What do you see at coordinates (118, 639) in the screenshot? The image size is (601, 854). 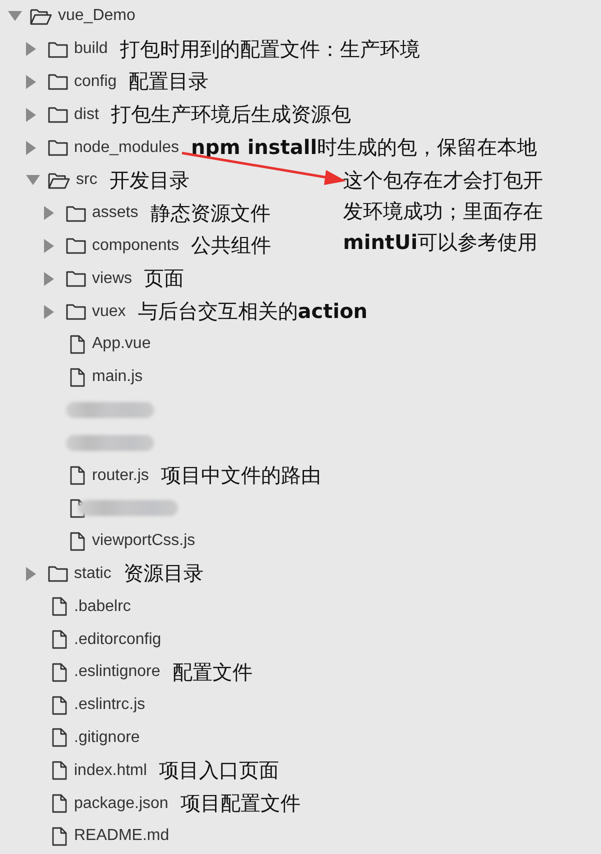 I see `file-name: .editorconfig` at bounding box center [118, 639].